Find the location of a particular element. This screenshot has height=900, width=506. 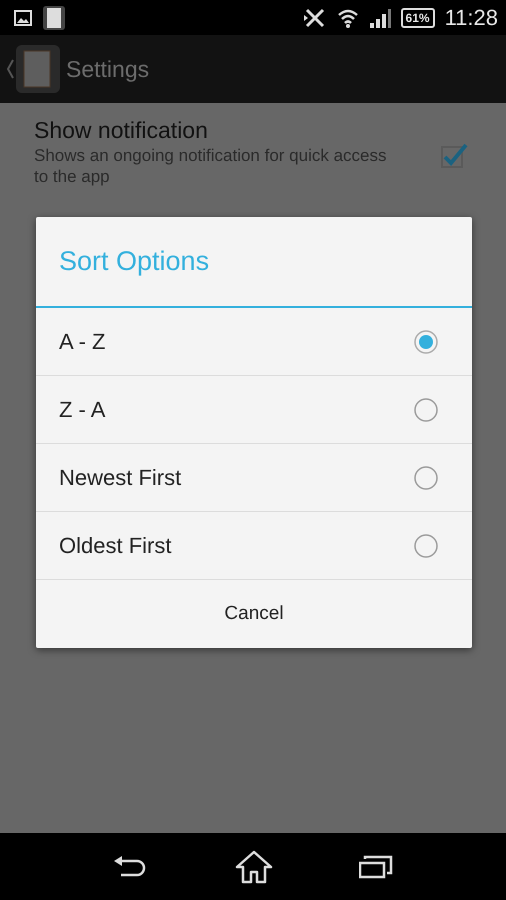

option-label: Newest First is located at coordinates (120, 478).